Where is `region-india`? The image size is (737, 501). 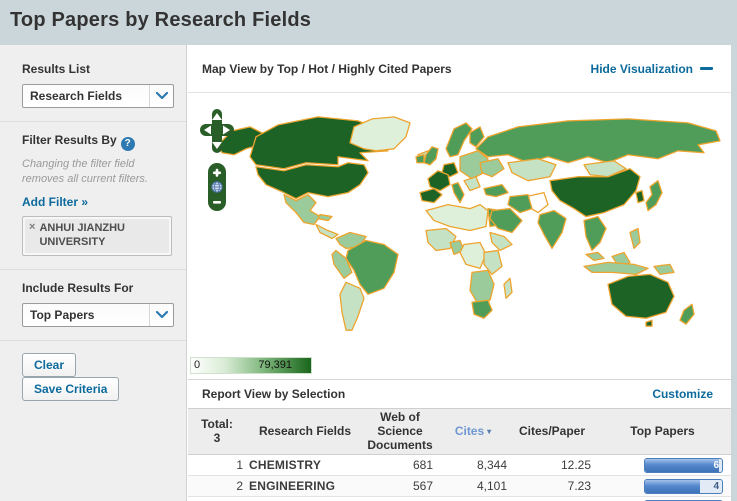
region-india is located at coordinates (552, 229).